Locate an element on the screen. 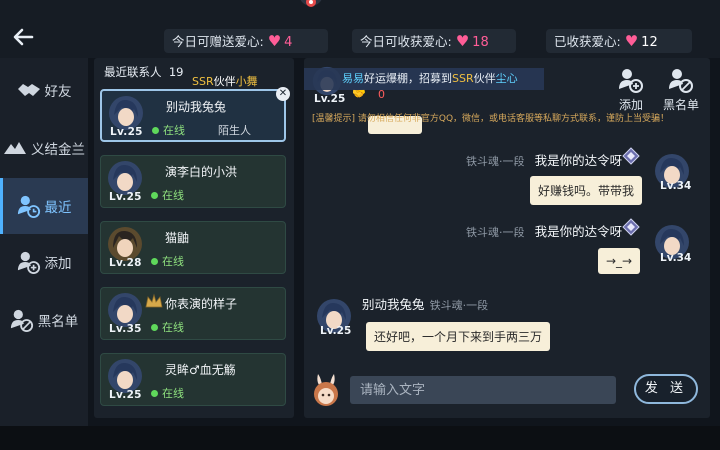 This screenshot has height=450, width=720. sender-name: 别动我兔兔 is located at coordinates (393, 304).